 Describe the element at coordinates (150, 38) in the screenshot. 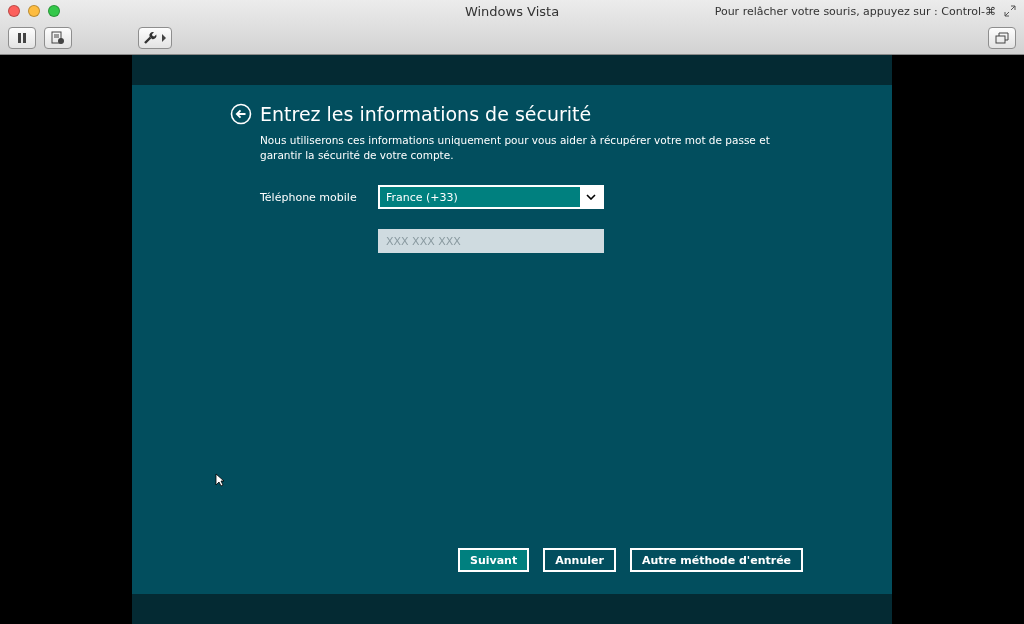

I see `wrench-icon` at that location.